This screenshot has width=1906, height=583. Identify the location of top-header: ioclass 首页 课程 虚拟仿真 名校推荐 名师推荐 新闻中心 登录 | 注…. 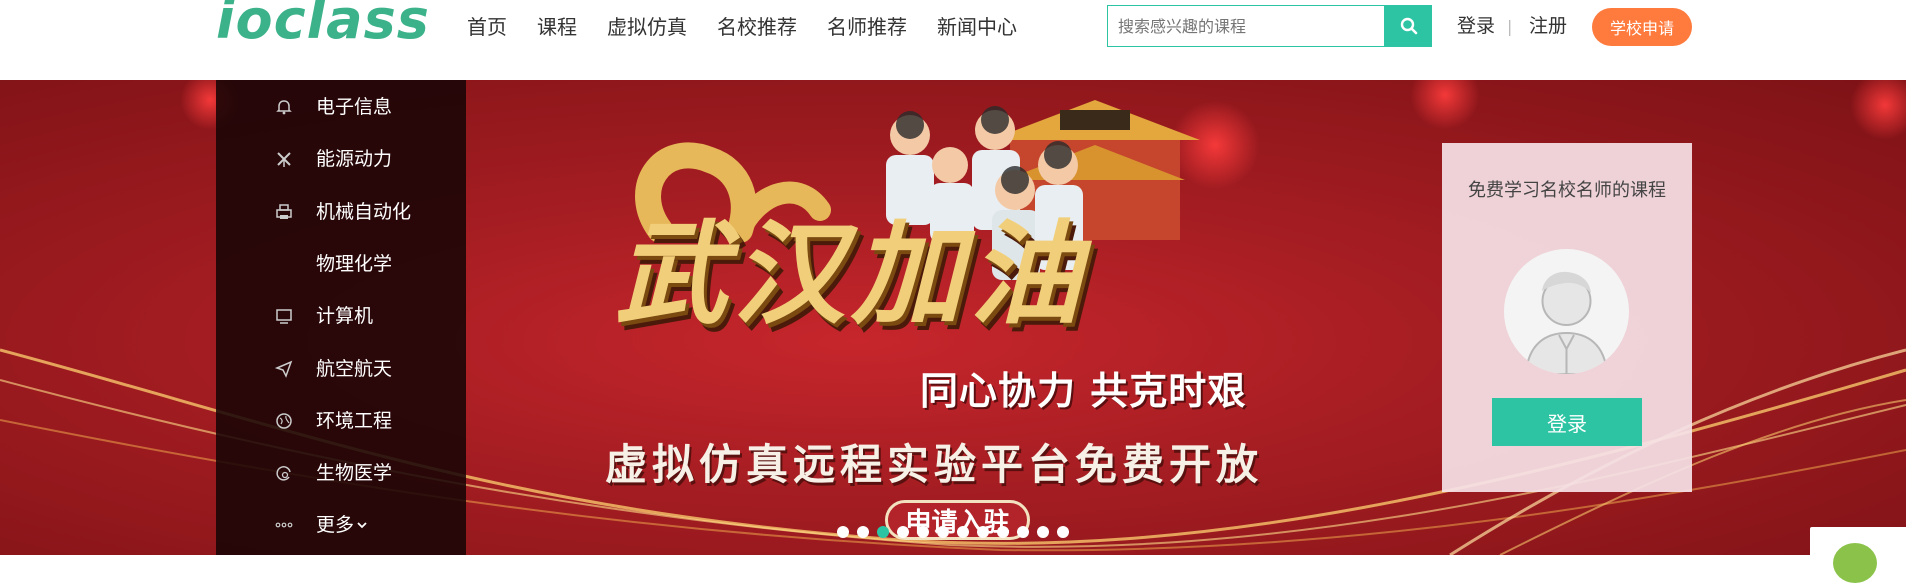
(953, 40).